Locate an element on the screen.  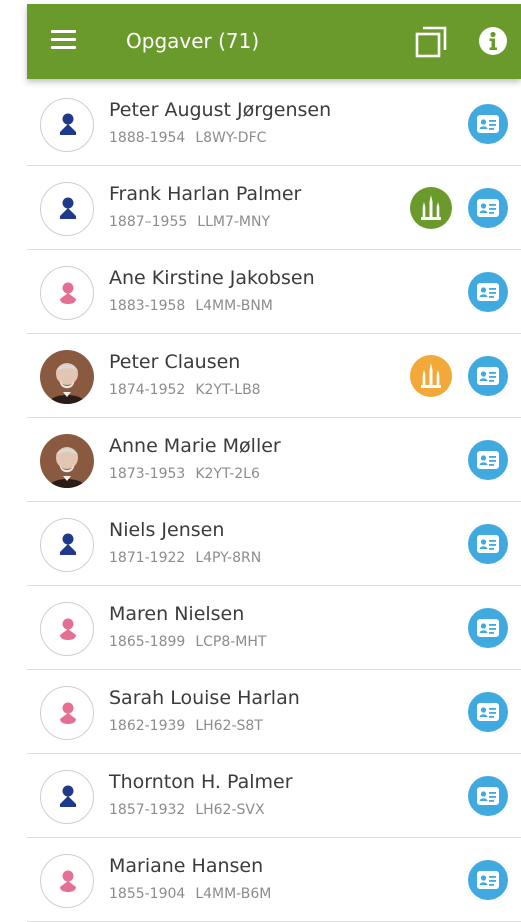
person-name: Frank Harlan Palmer is located at coordinates (205, 194).